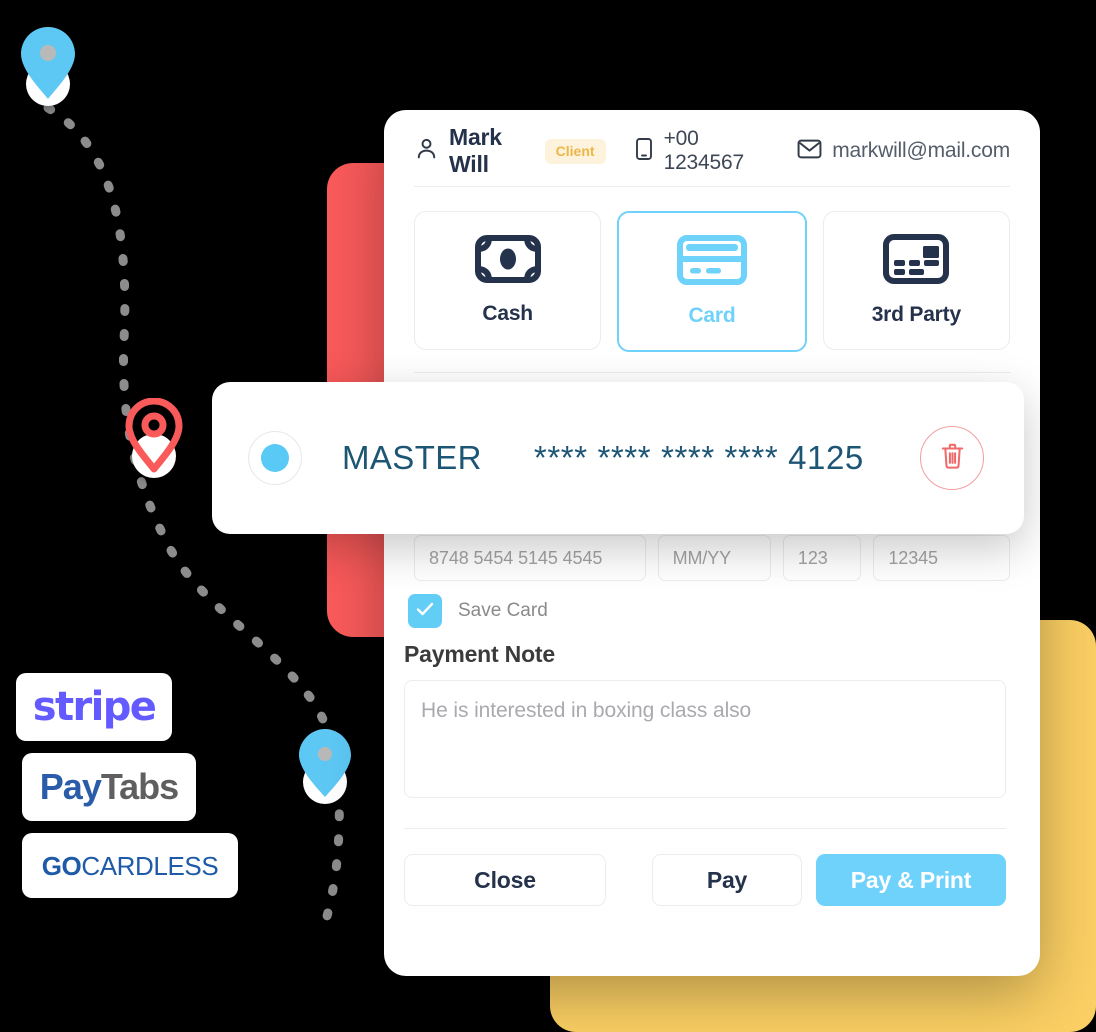 This screenshot has width=1096, height=1032. I want to click on envelope-icon, so click(809, 151).